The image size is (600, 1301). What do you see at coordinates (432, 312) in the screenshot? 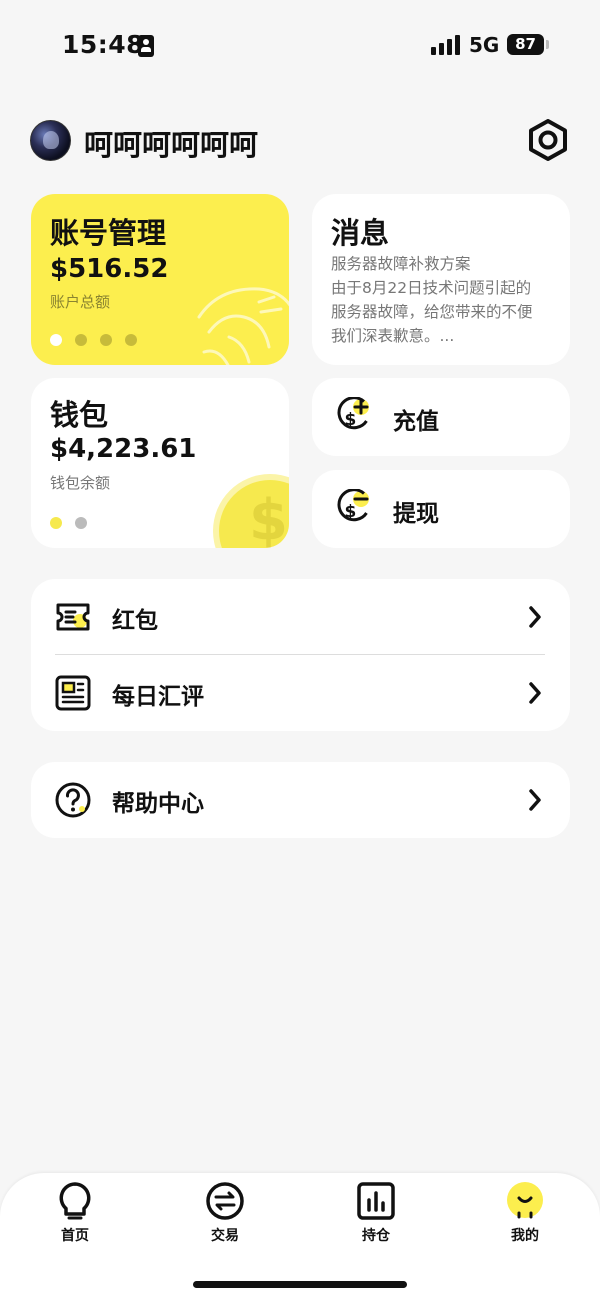
I see `message-line: 服务器故障，给您带来的不便` at bounding box center [432, 312].